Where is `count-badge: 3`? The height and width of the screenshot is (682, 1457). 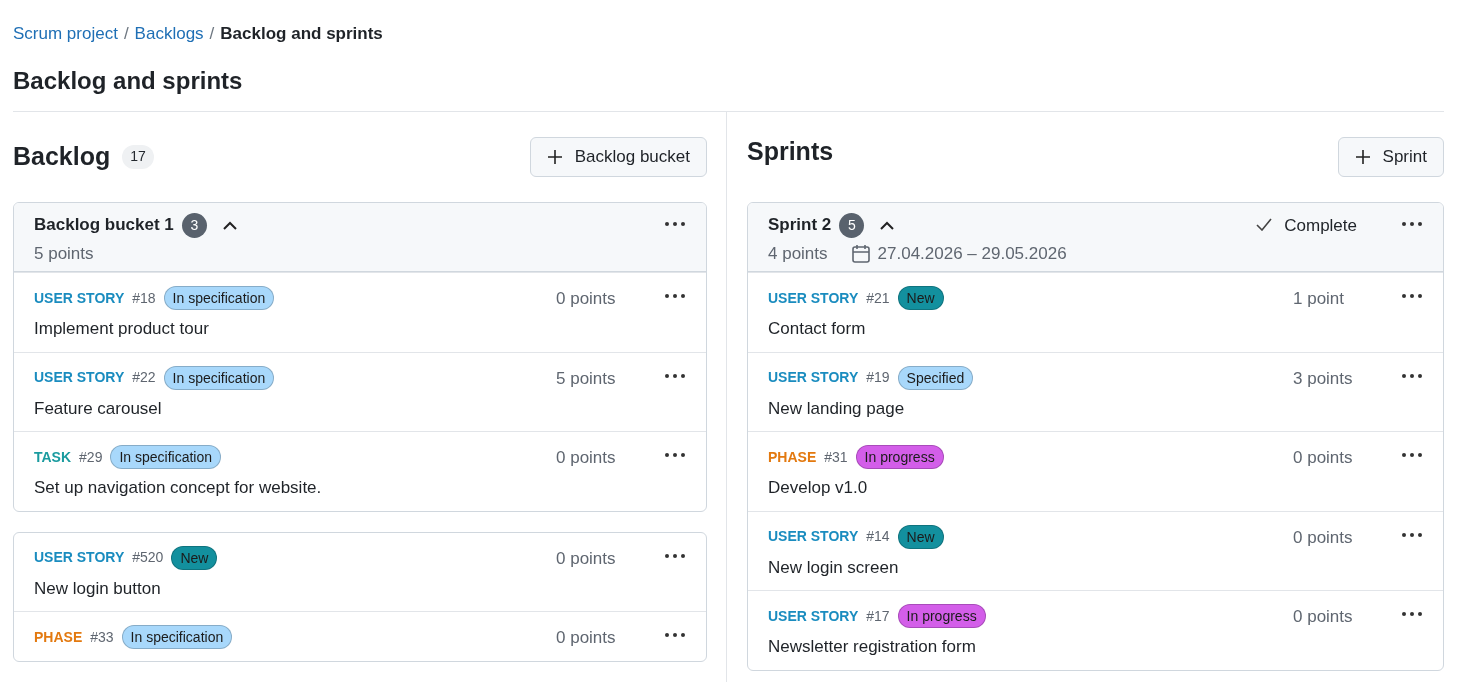
count-badge: 3 is located at coordinates (194, 225).